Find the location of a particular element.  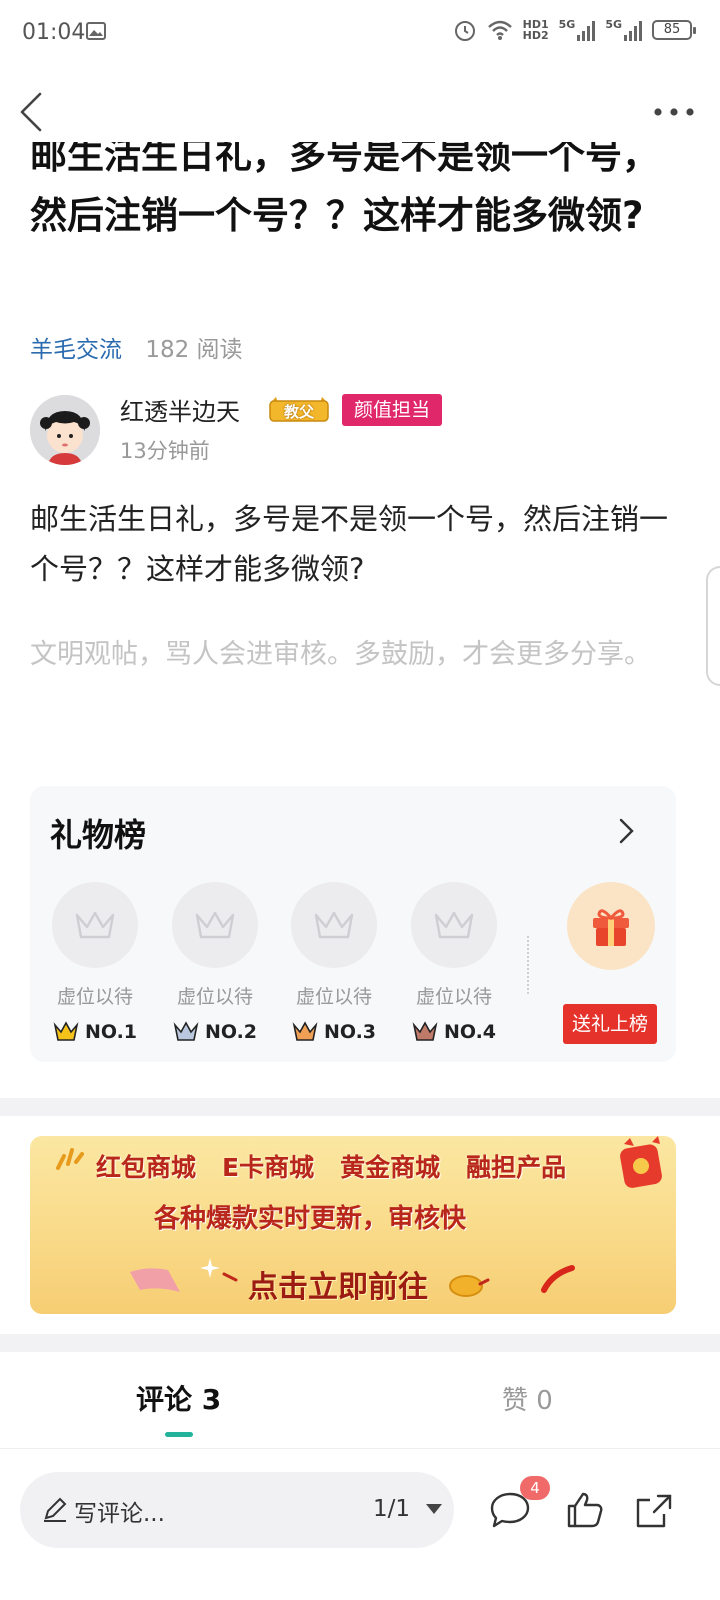

post-content: 邮生活生日礼，多号是不是领一个号，然后注销一个号？？这样才能多微领? is located at coordinates (349, 544).